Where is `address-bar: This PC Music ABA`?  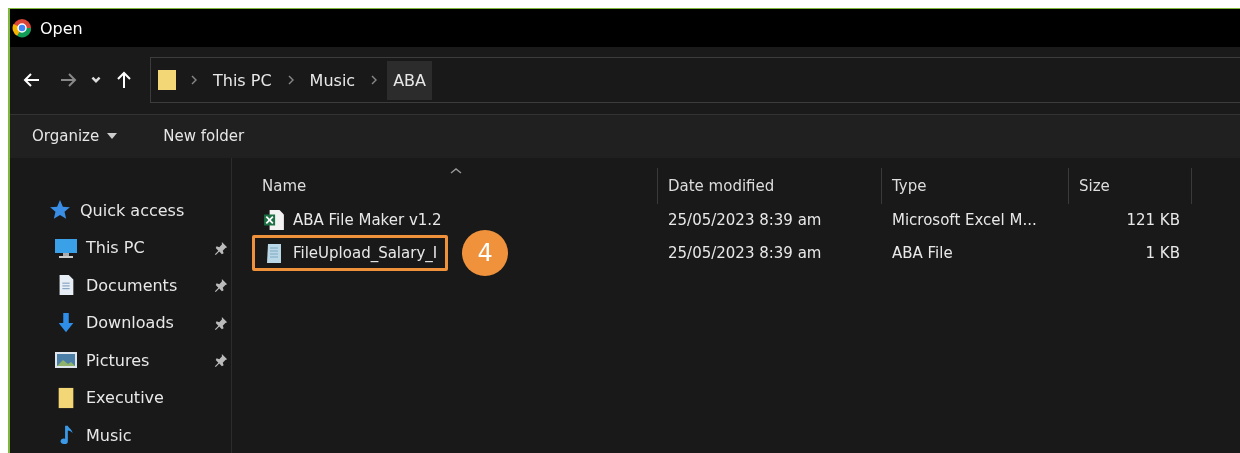 address-bar: This PC Music ABA is located at coordinates (695, 80).